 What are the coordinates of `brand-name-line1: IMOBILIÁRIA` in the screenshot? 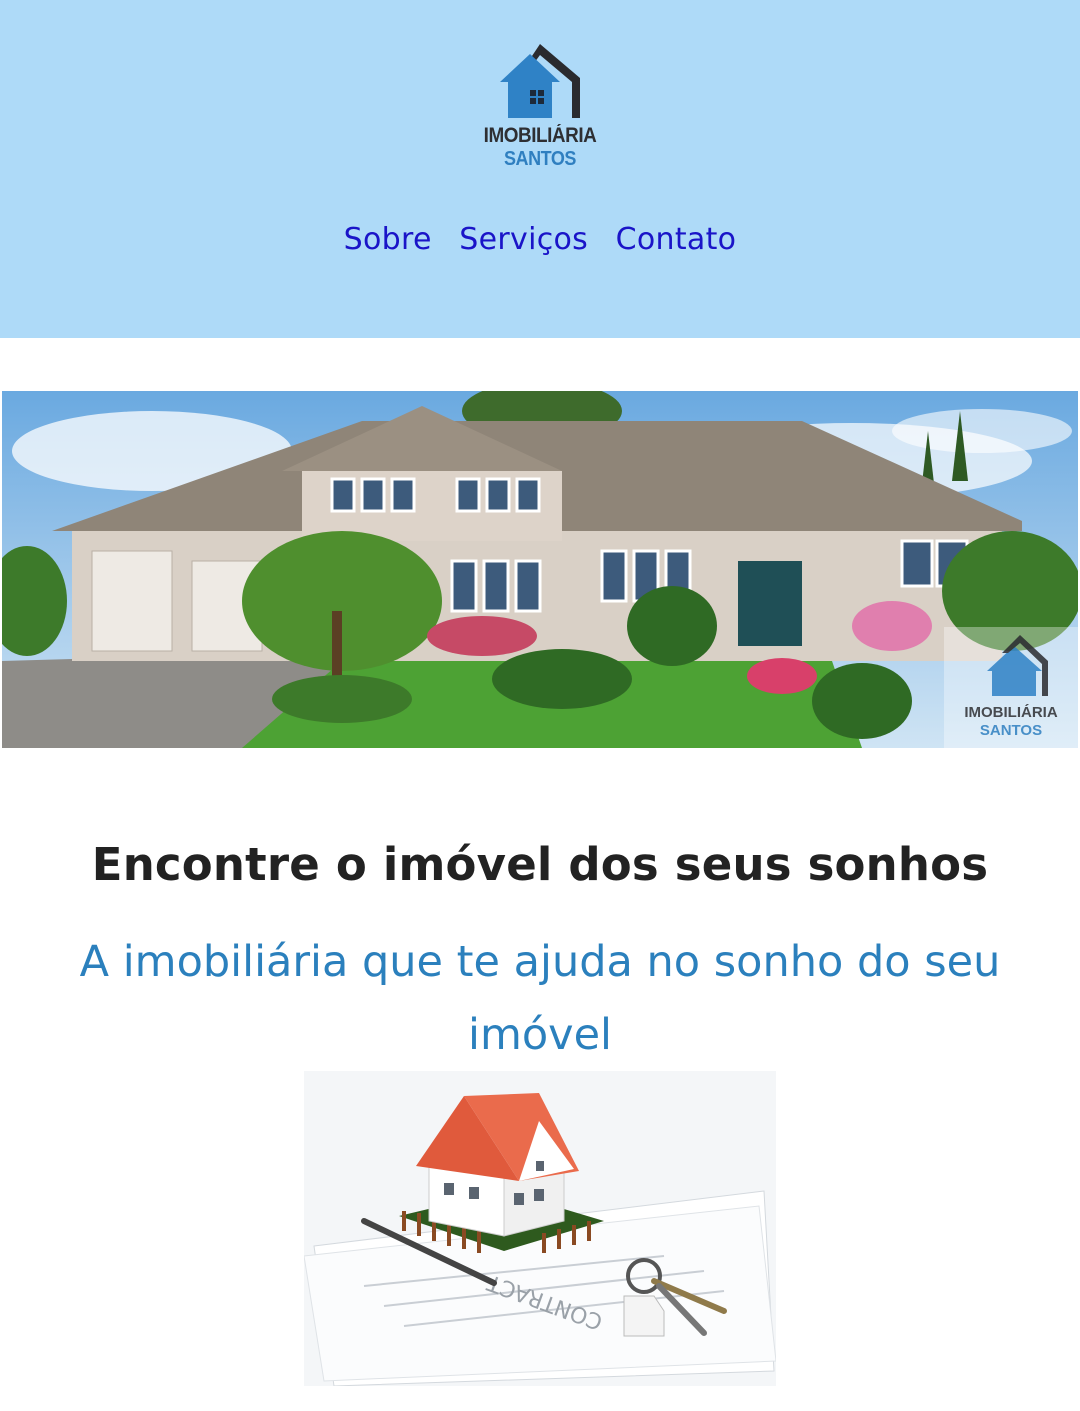 It's located at (540, 135).